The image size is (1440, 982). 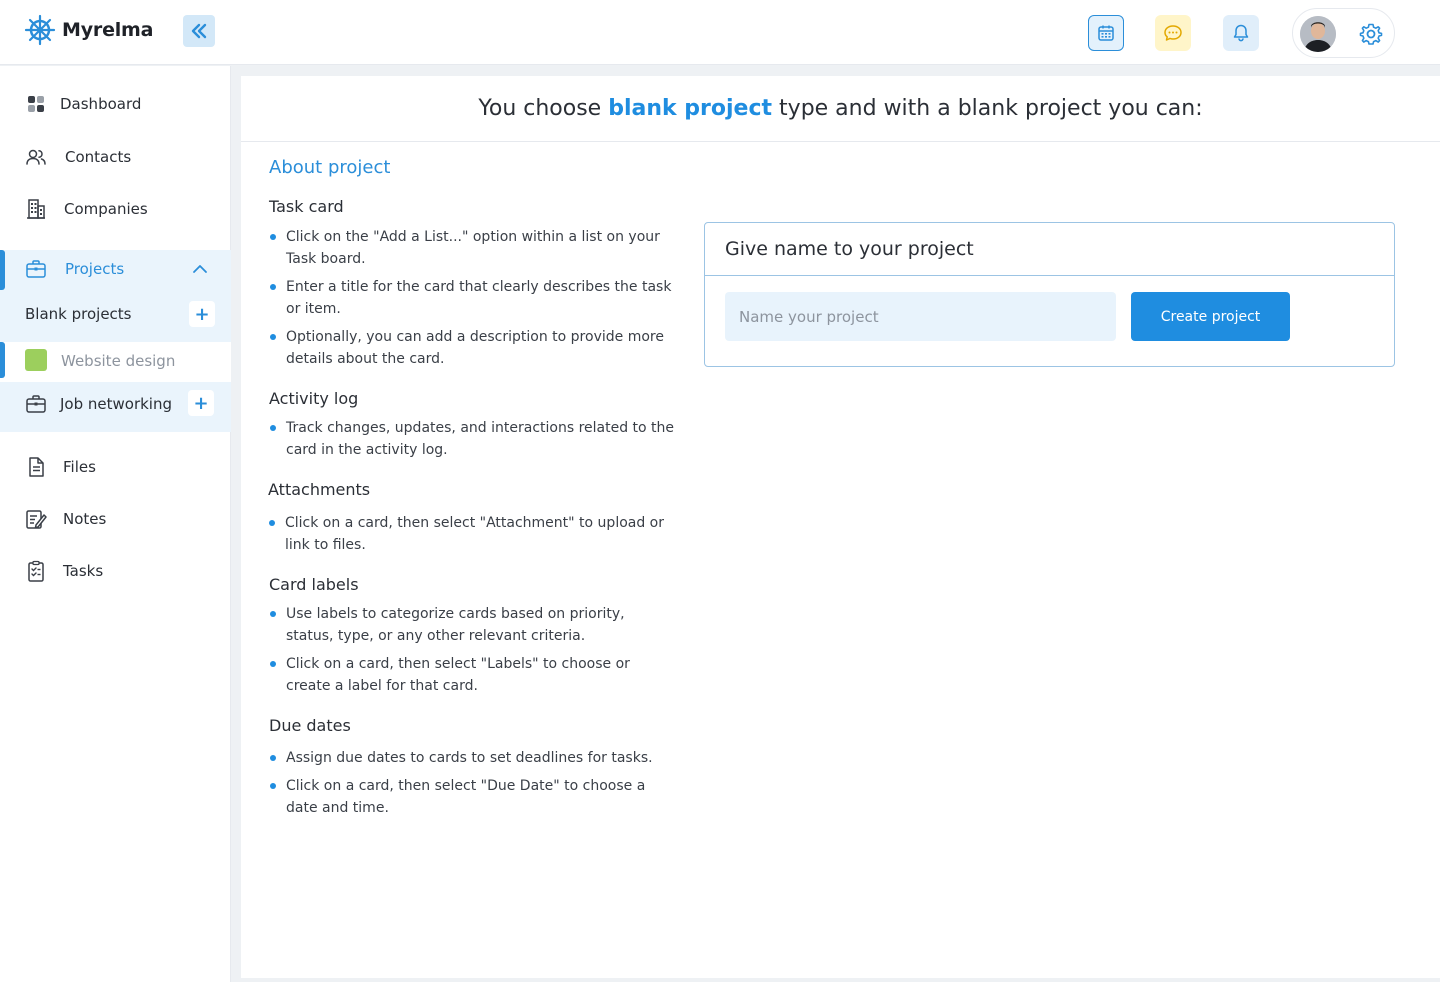 What do you see at coordinates (83, 571) in the screenshot?
I see `sidebar-item-label: Tasks` at bounding box center [83, 571].